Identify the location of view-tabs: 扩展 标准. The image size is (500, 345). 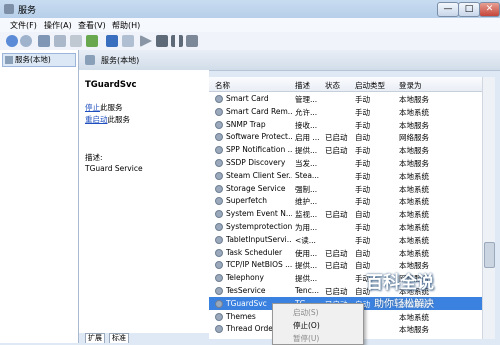
(144, 338).